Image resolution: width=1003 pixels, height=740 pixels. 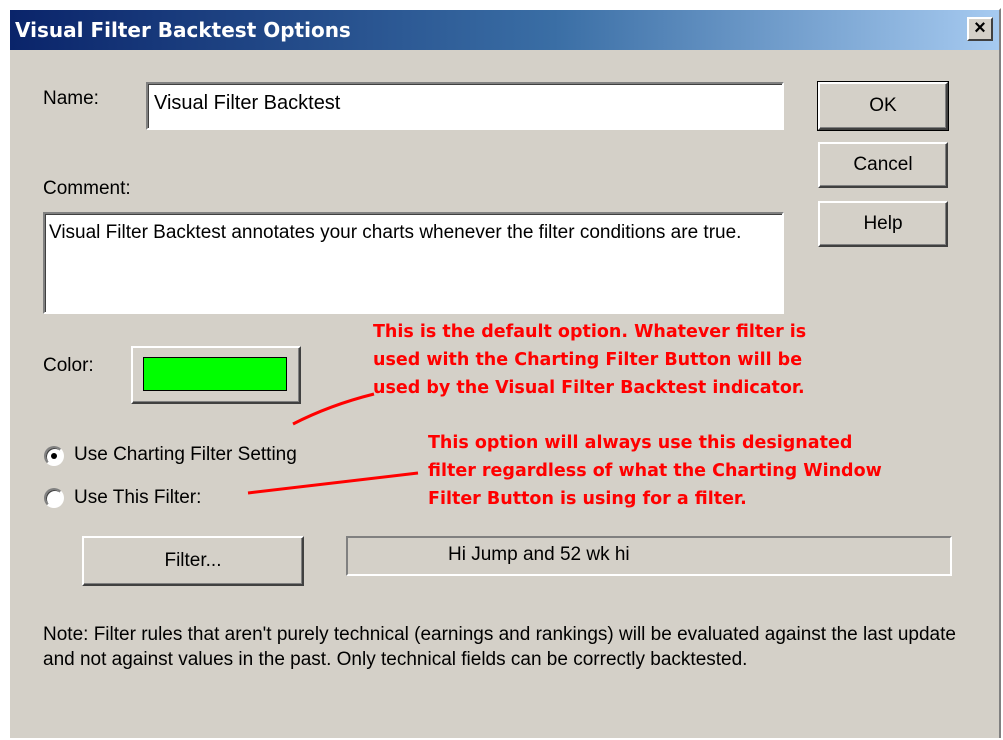 I want to click on annotation-arrow-designated, so click(x=333, y=483).